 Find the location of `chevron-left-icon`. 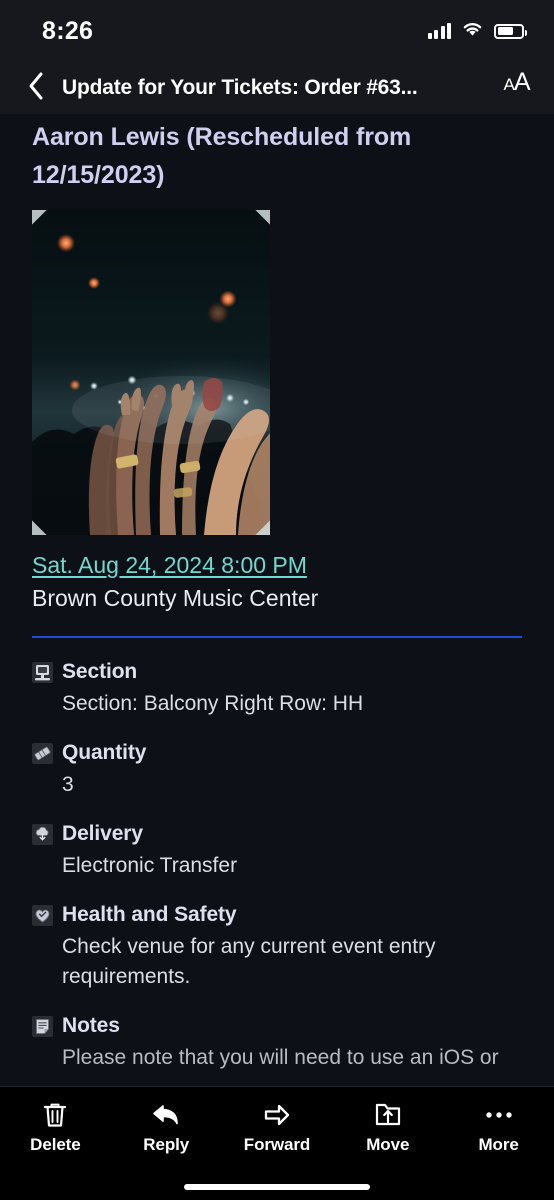

chevron-left-icon is located at coordinates (36, 88).